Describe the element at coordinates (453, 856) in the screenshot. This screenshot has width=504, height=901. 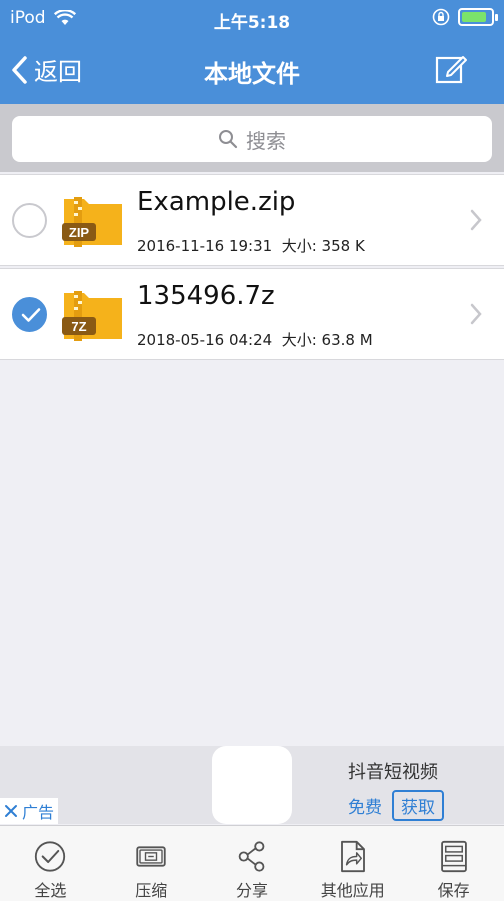
I see `save-icon` at that location.